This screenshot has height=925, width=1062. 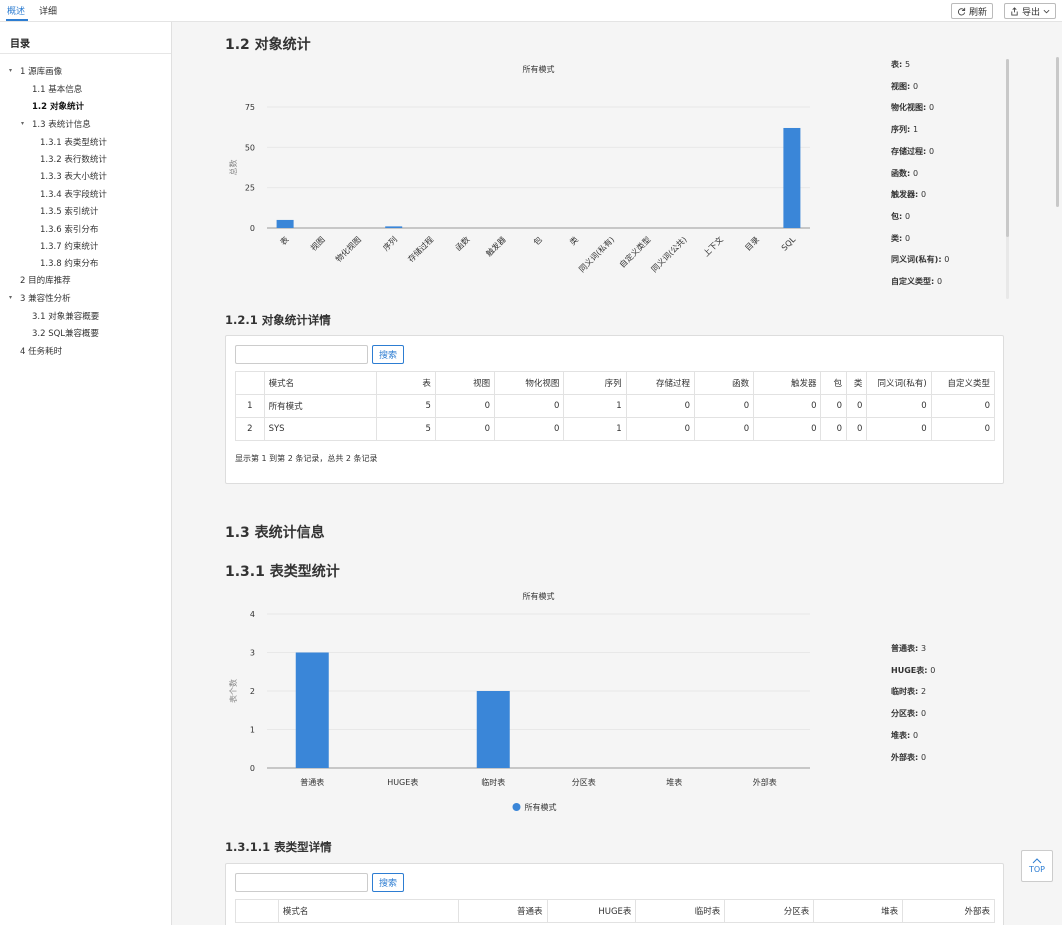 What do you see at coordinates (529, 383) in the screenshot?
I see `column-header: 物化视图` at bounding box center [529, 383].